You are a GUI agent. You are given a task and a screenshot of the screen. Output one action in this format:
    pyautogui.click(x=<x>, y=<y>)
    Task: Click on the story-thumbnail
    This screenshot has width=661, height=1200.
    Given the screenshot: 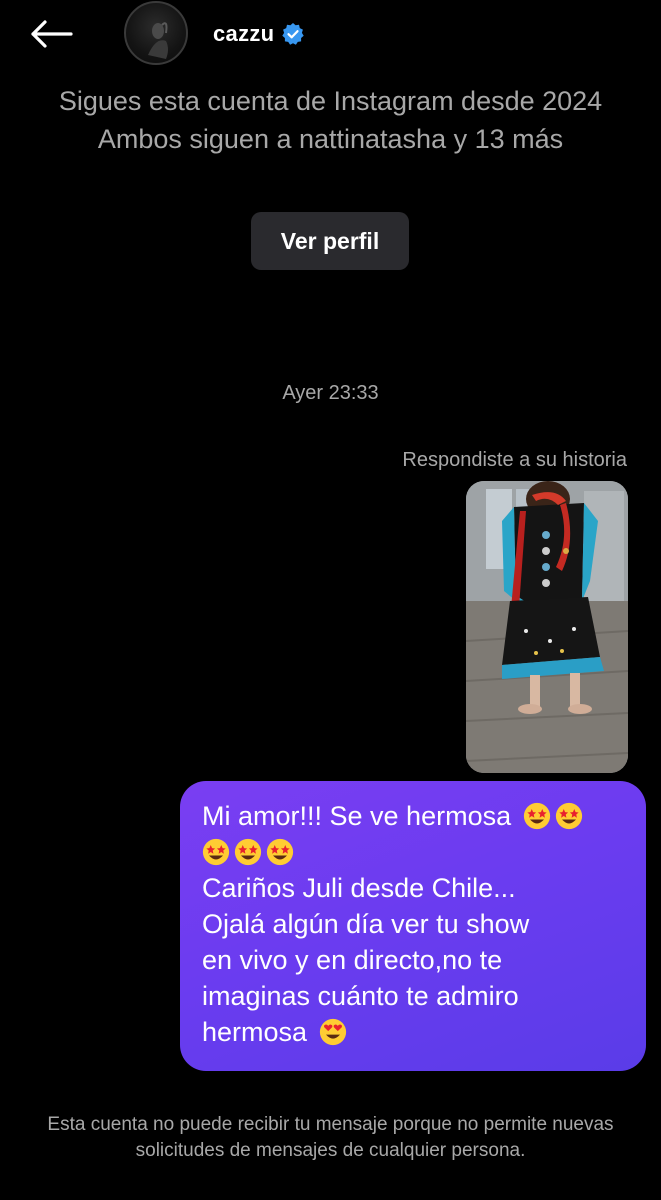 What is the action you would take?
    pyautogui.click(x=547, y=627)
    